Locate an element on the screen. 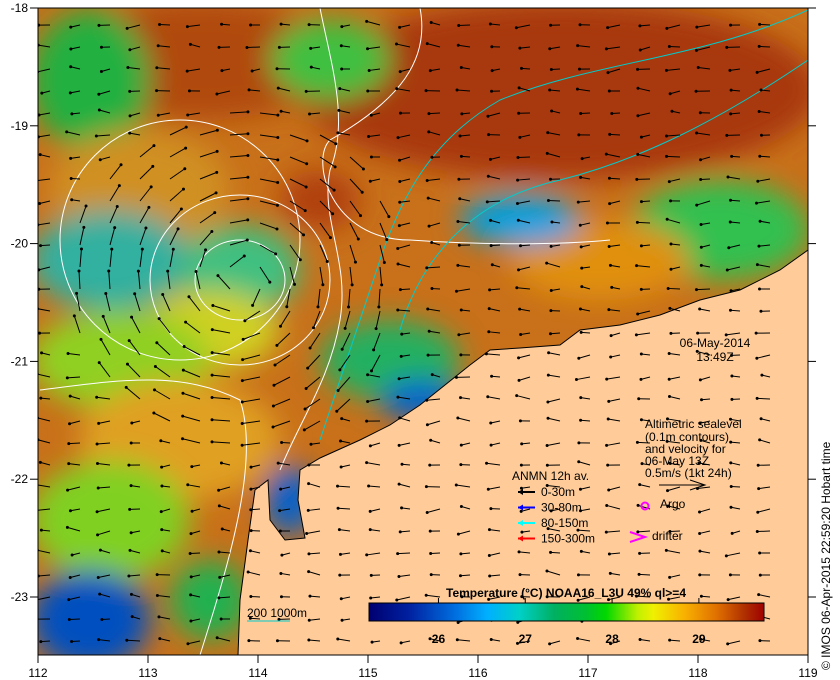 The image size is (840, 680). note-line: Altimetric sealevel is located at coordinates (693, 424).